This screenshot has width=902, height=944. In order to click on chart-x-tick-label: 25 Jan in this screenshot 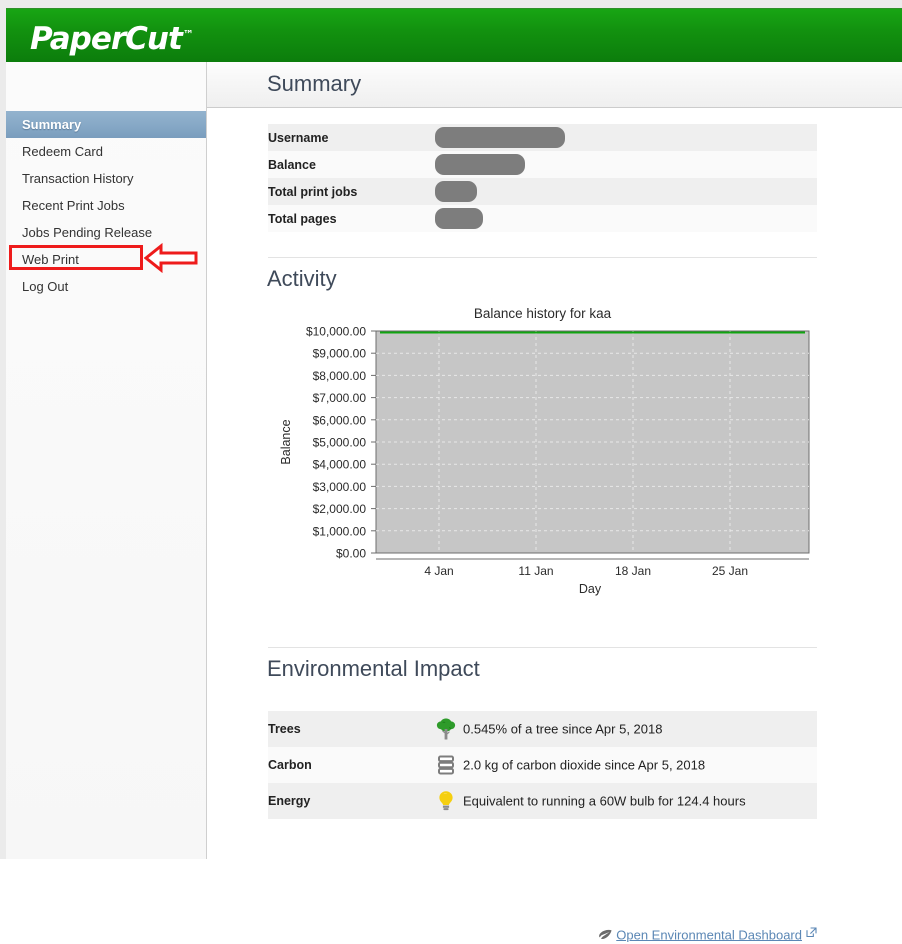, I will do `click(730, 571)`.